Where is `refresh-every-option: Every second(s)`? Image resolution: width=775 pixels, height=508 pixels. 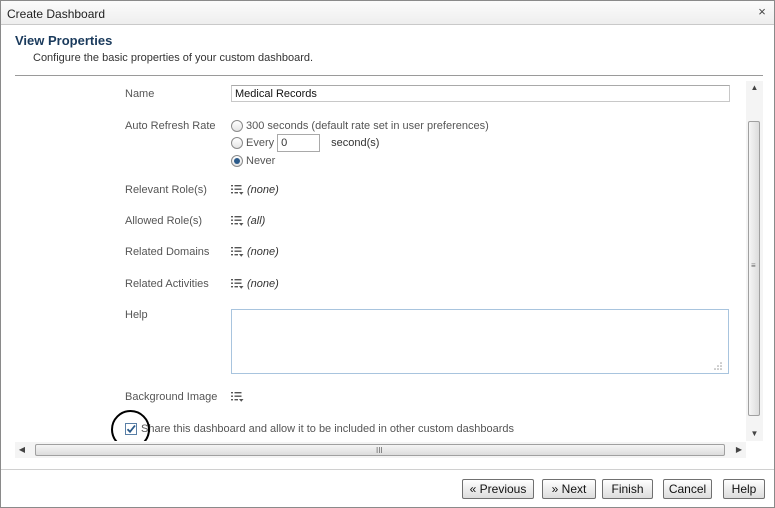 refresh-every-option: Every second(s) is located at coordinates (305, 143).